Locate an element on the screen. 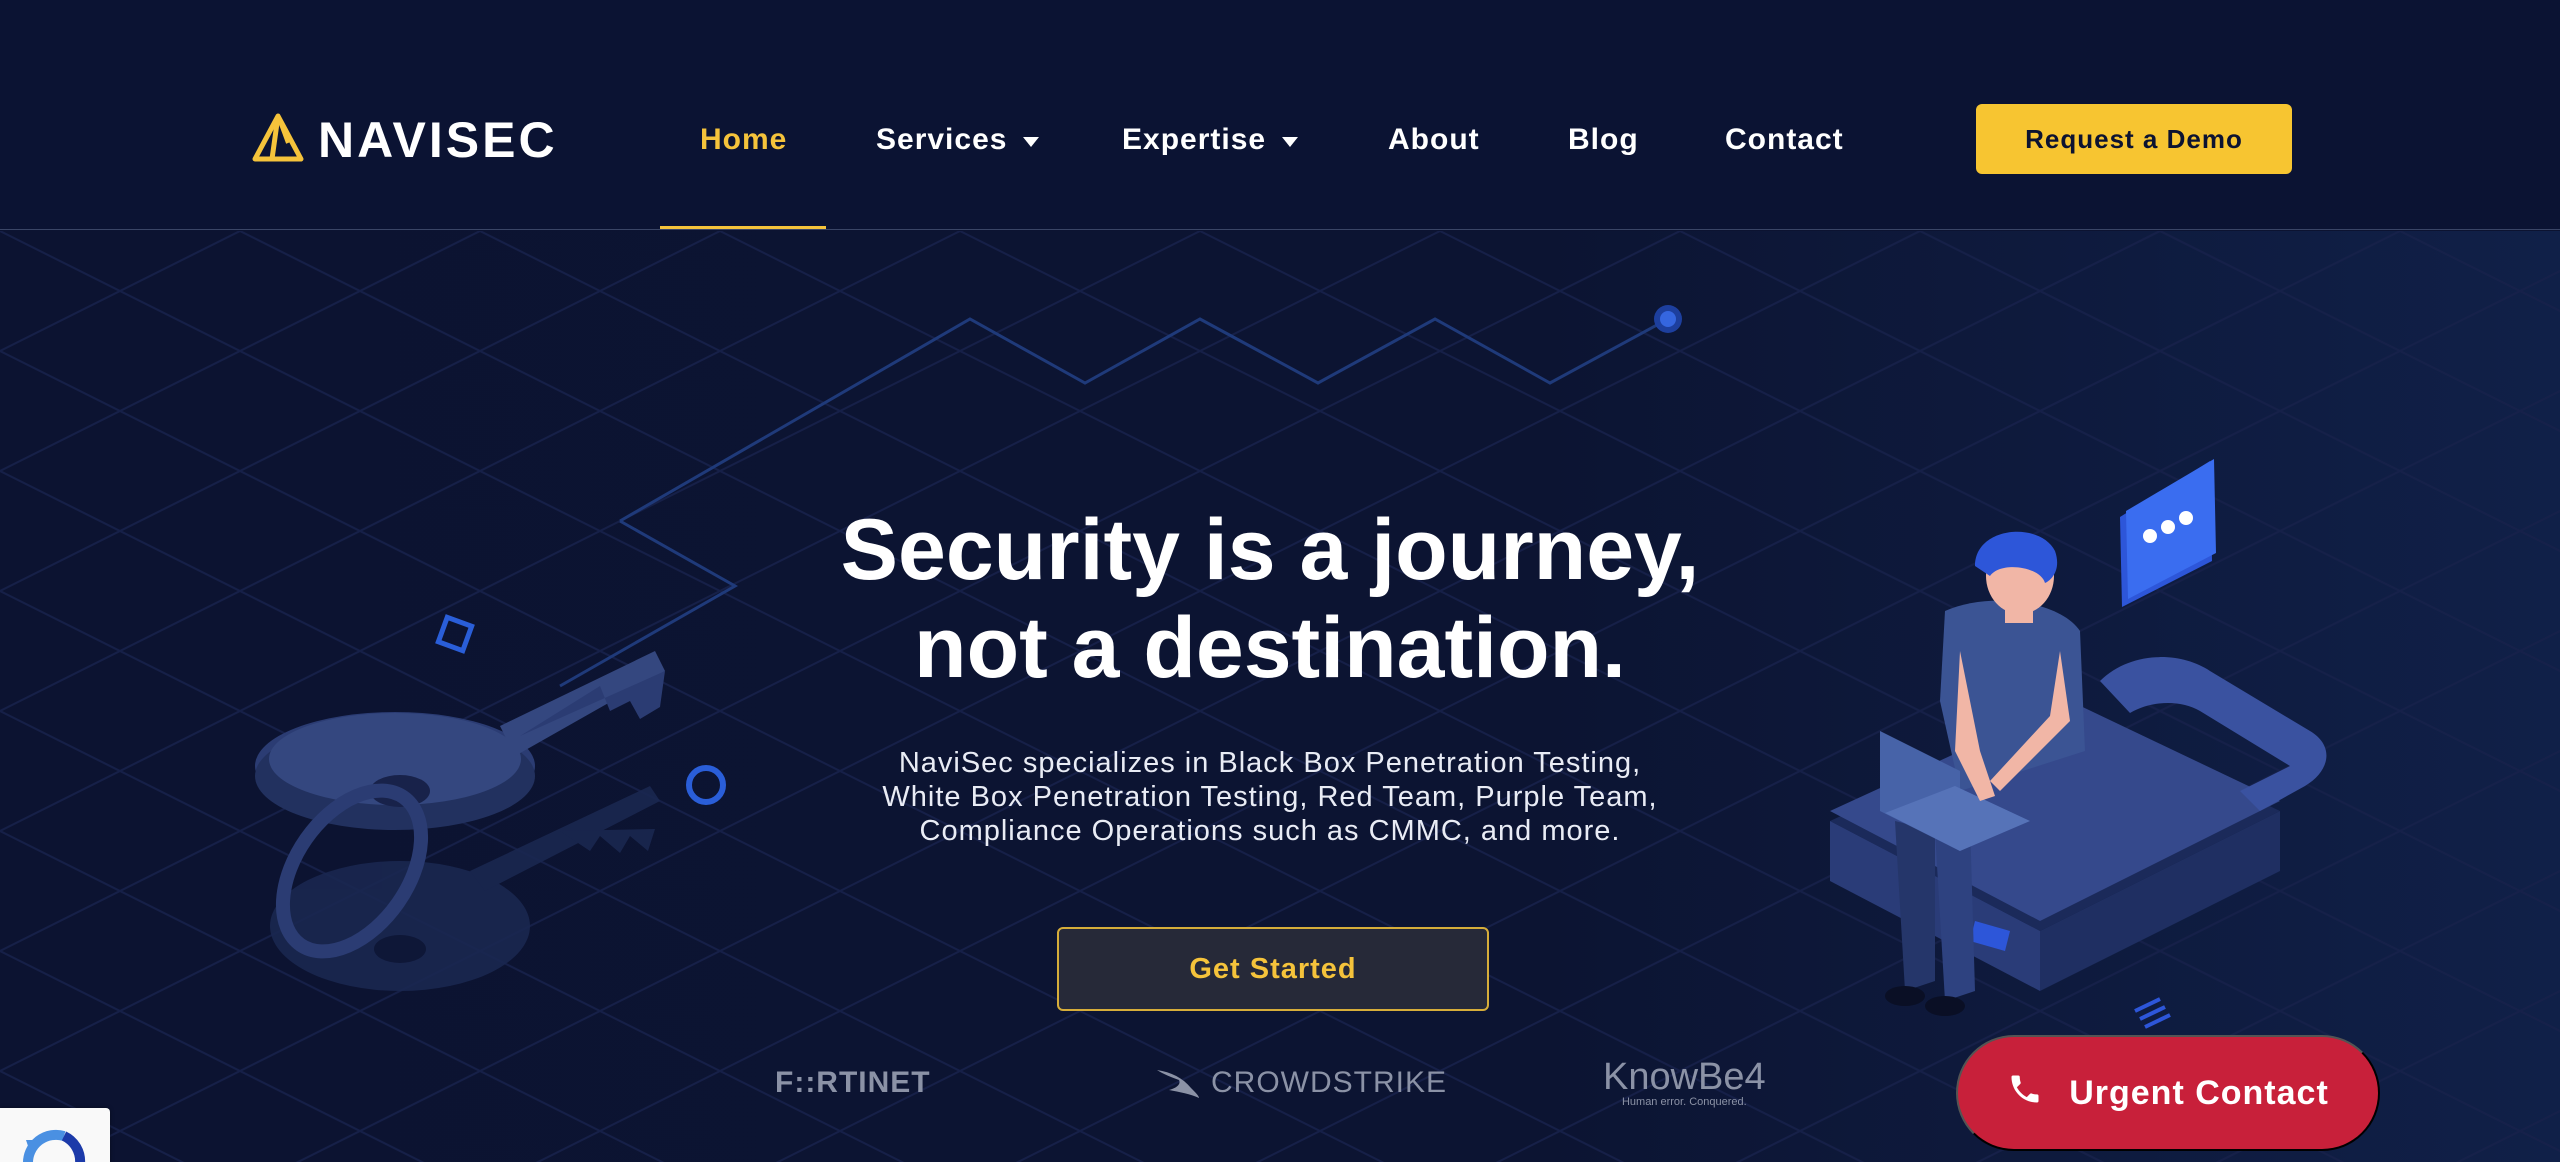  fortinet-logo-text: F::RTINET is located at coordinates (853, 1082).